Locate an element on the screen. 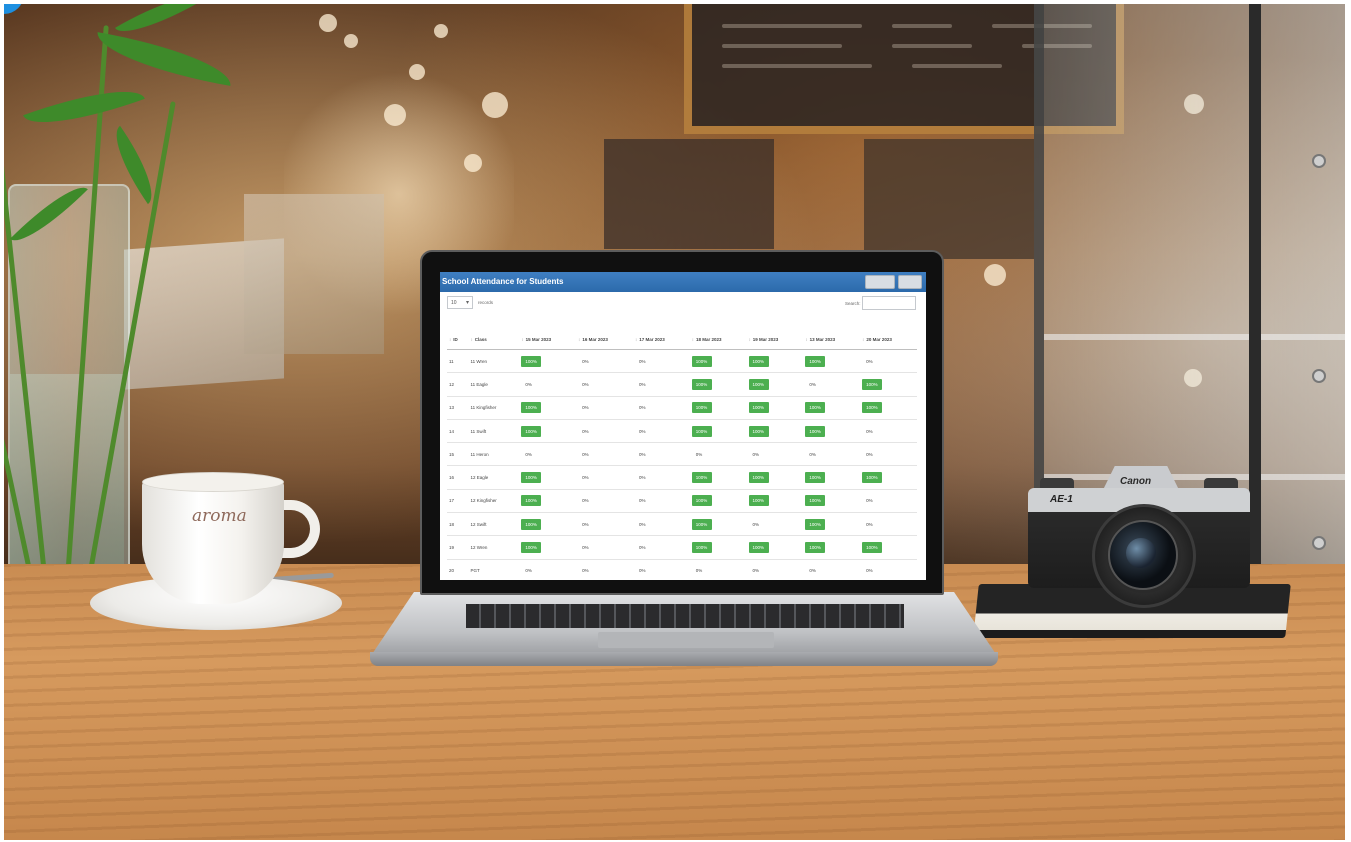 The image size is (1351, 842). camera-lens-glass is located at coordinates (1141, 553).